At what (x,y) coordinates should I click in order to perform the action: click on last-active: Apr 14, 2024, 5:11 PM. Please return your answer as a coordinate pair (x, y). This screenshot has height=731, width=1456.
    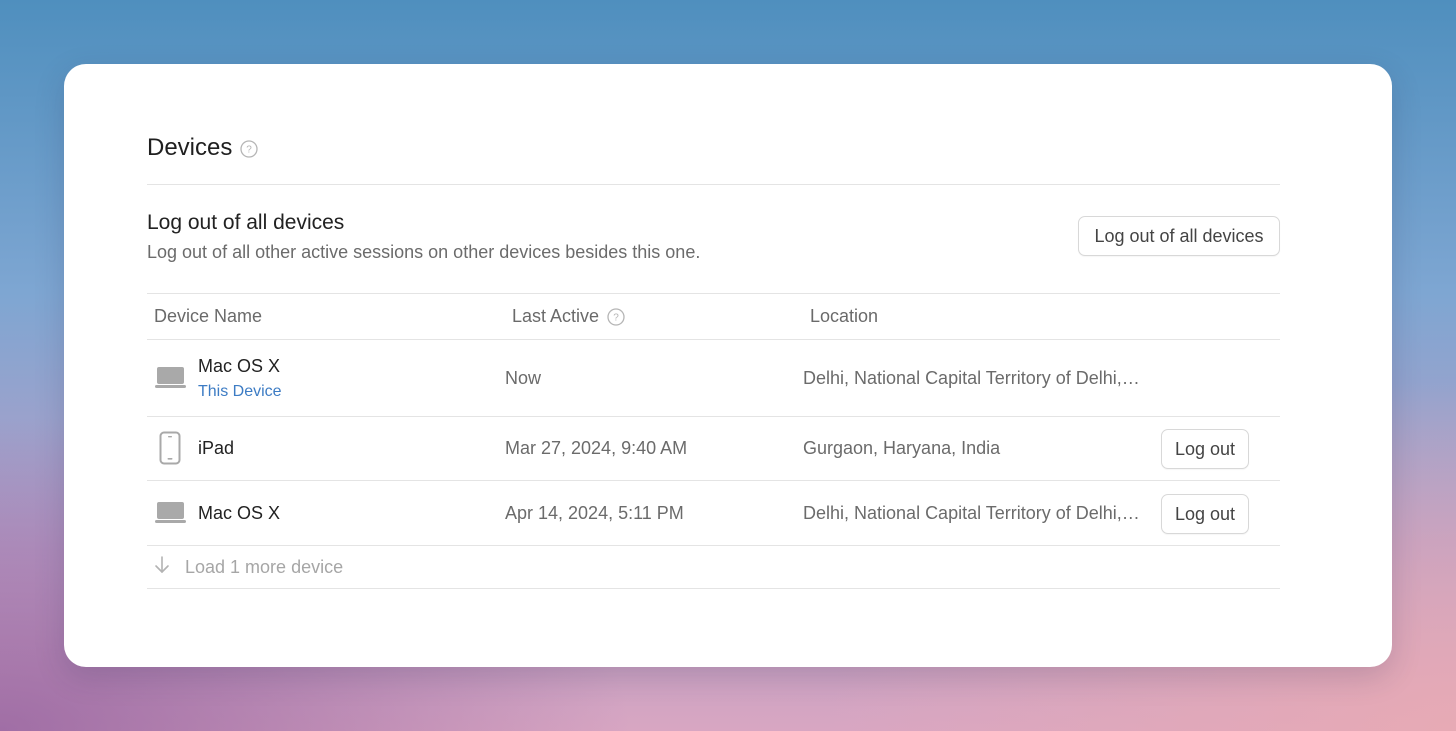
    Looking at the image, I should click on (594, 513).